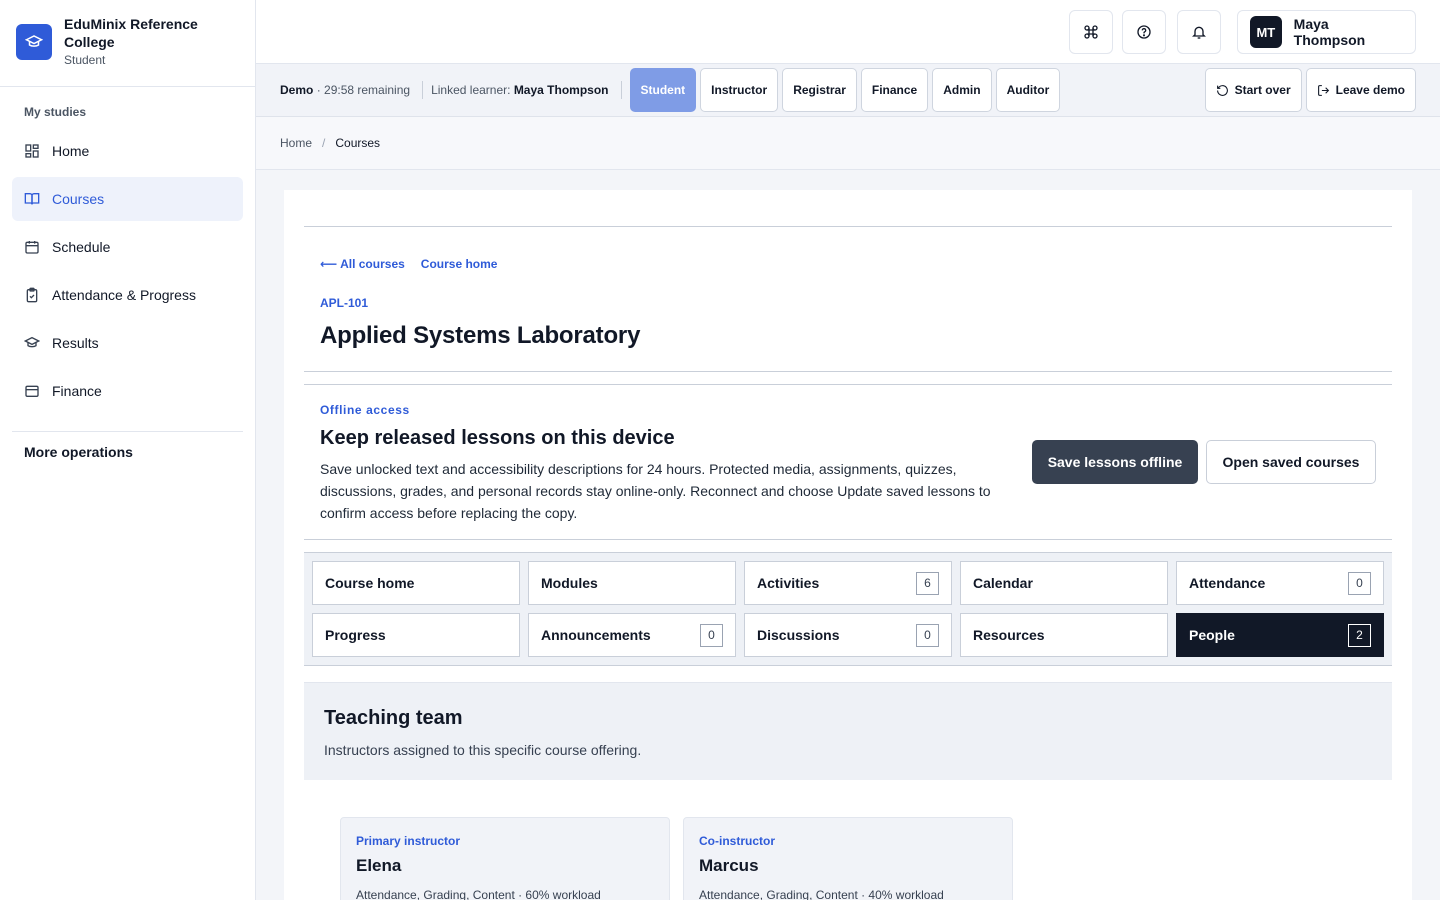 The image size is (1440, 900). Describe the element at coordinates (1370, 90) in the screenshot. I see `leave-demo-label: Leave demo` at that location.